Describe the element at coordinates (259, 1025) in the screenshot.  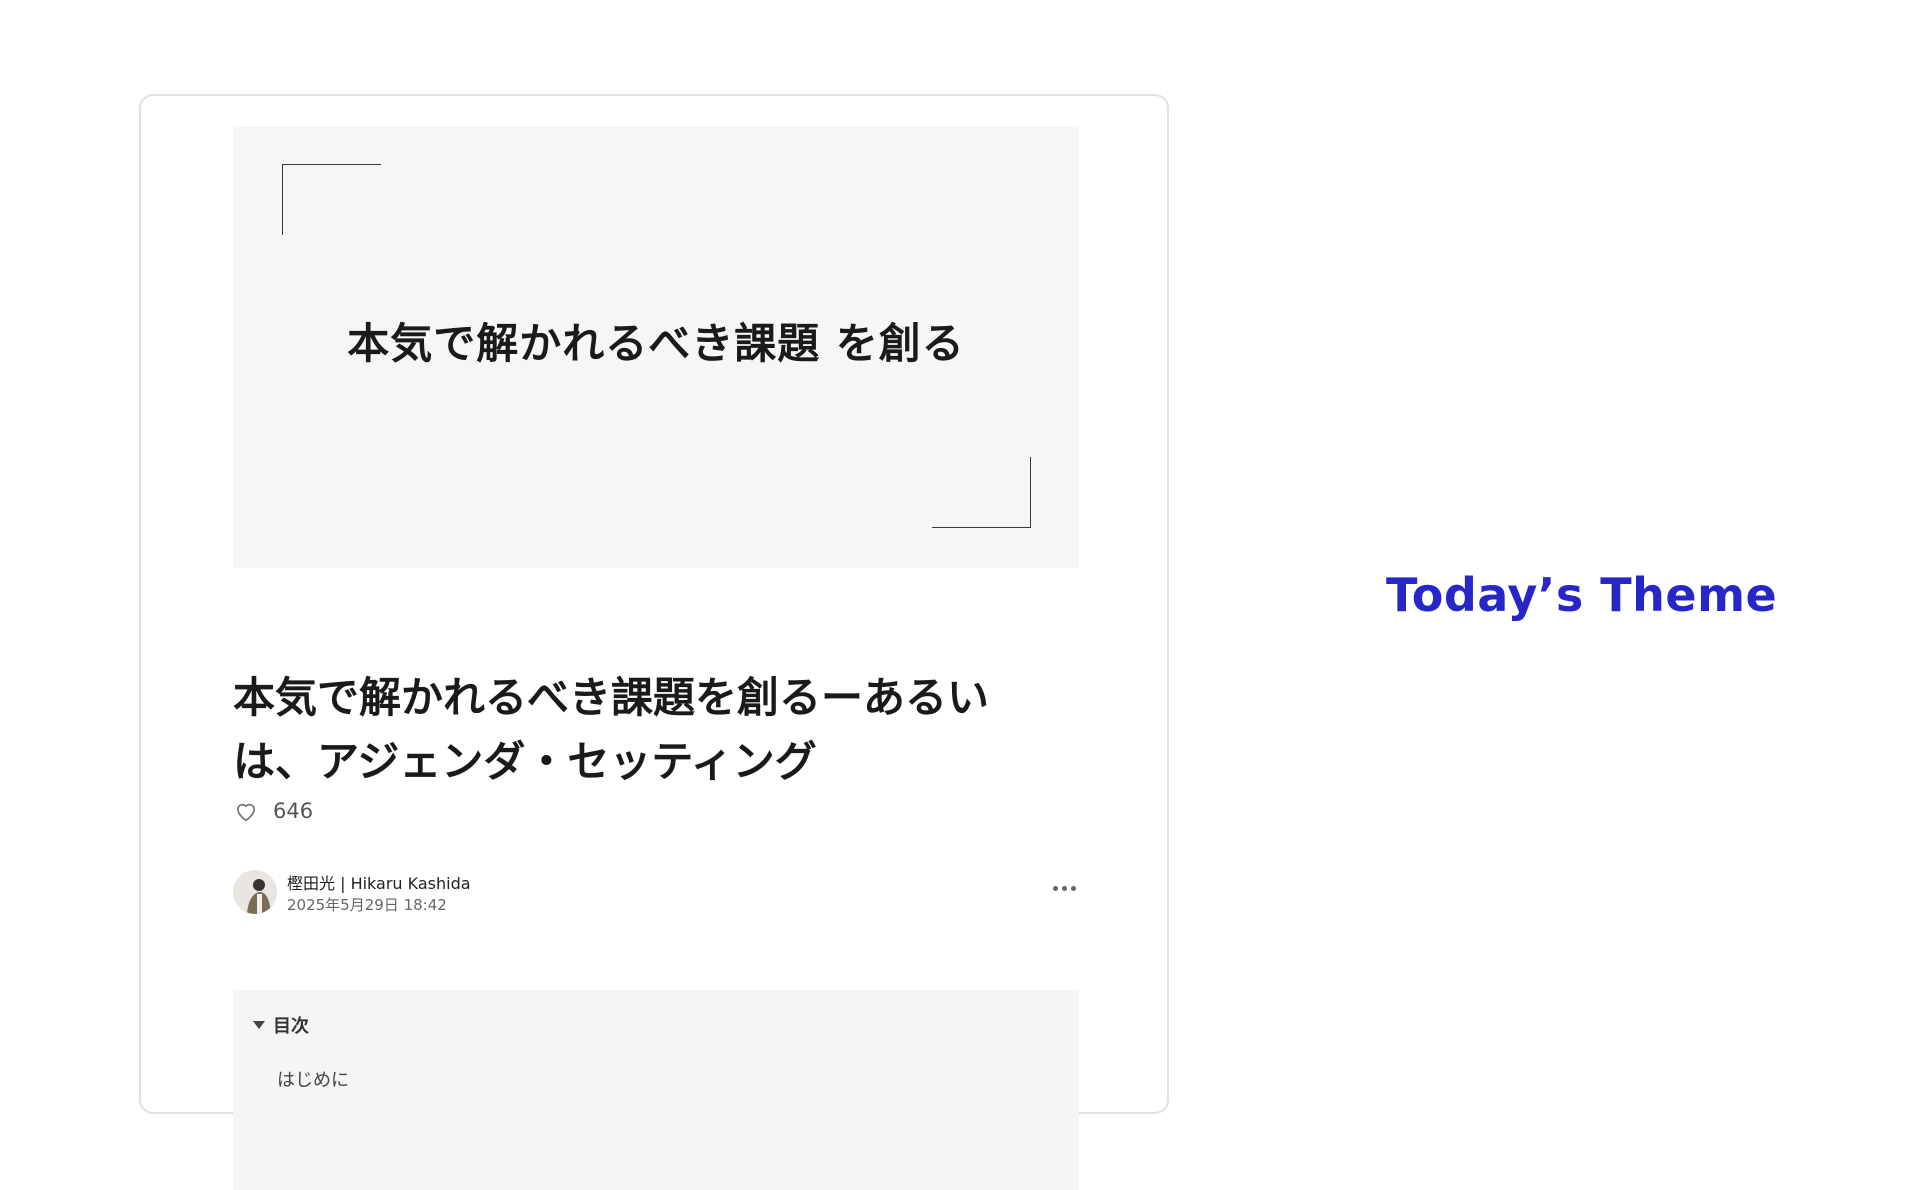
I see `caret-down-icon` at that location.